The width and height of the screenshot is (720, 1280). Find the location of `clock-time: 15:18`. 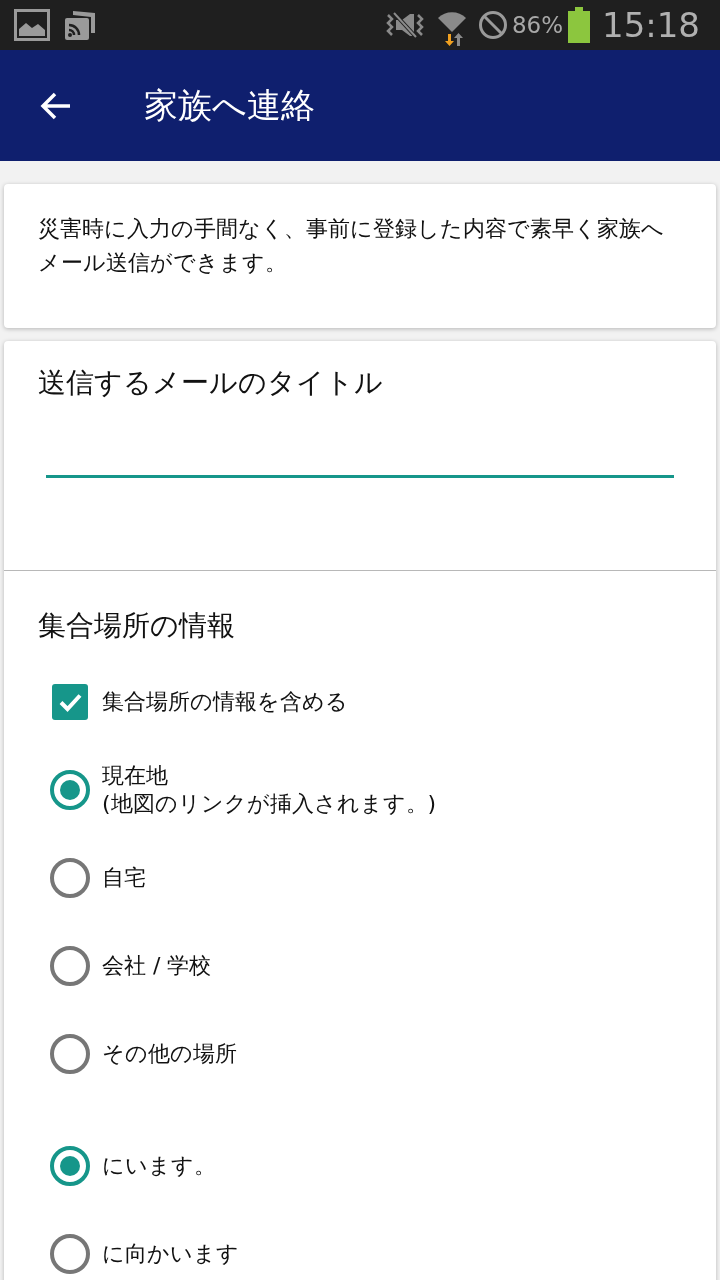

clock-time: 15:18 is located at coordinates (651, 25).